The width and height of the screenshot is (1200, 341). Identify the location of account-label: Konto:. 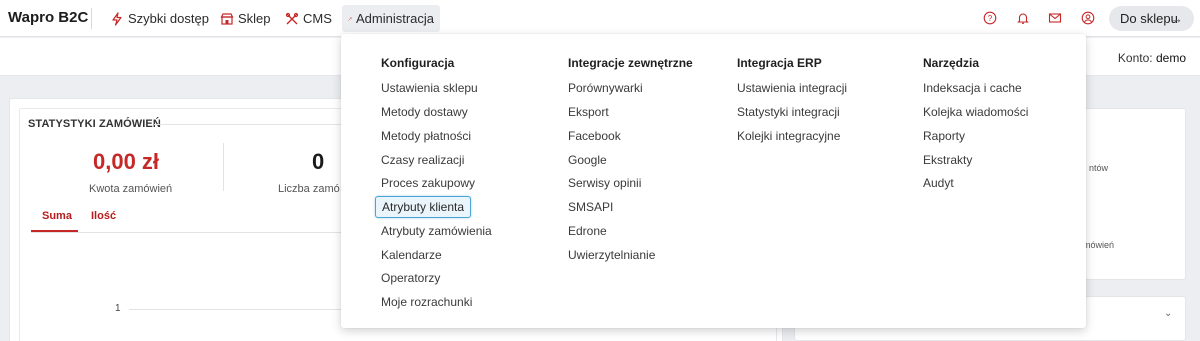
(1135, 58).